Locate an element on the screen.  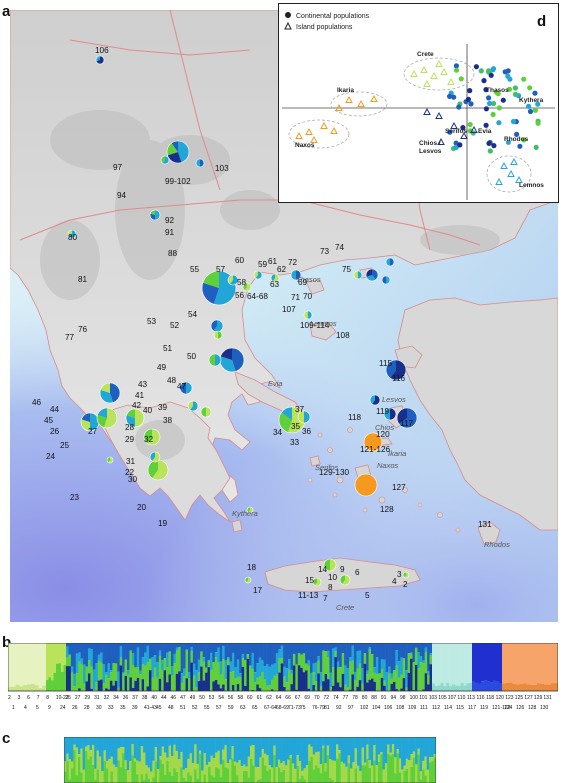
structure-pop-label: 77 is located at coordinates (346, 698).